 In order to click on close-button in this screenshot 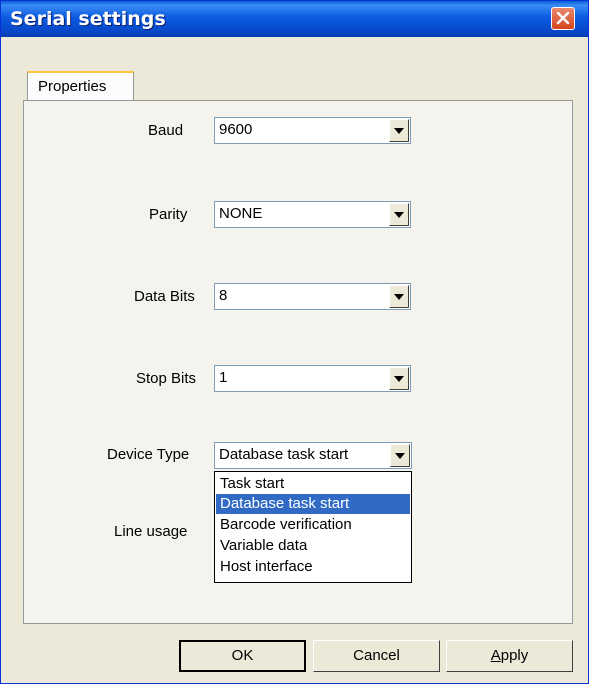, I will do `click(563, 18)`.